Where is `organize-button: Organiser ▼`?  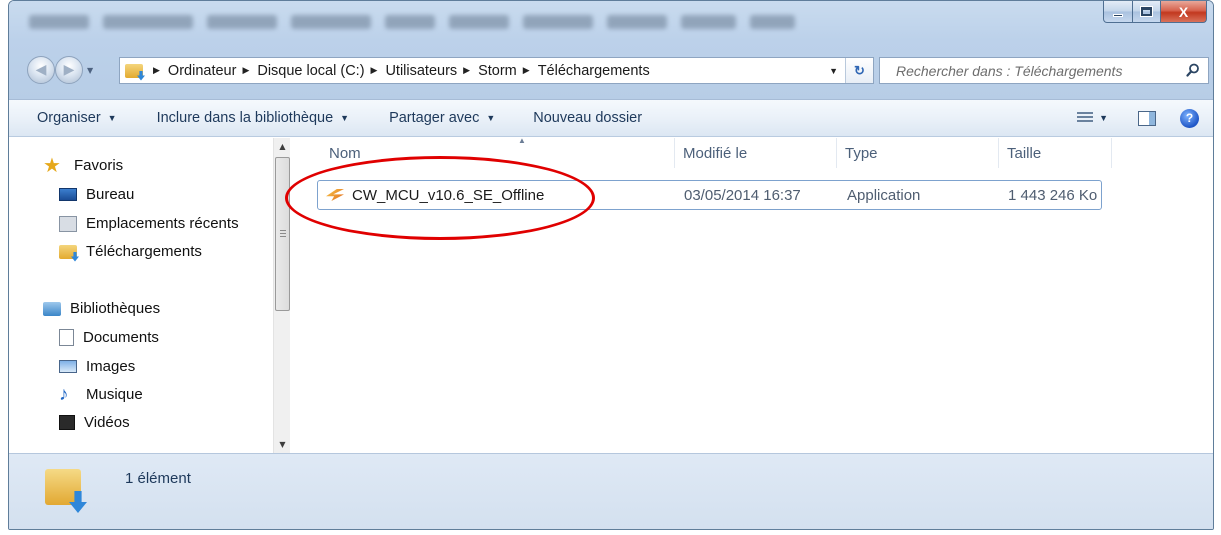
organize-button: Organiser ▼ is located at coordinates (67, 118).